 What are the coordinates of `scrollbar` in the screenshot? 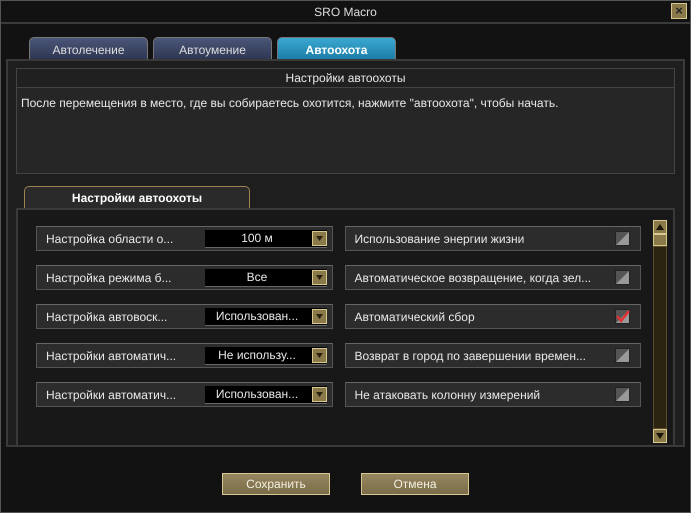 It's located at (660, 332).